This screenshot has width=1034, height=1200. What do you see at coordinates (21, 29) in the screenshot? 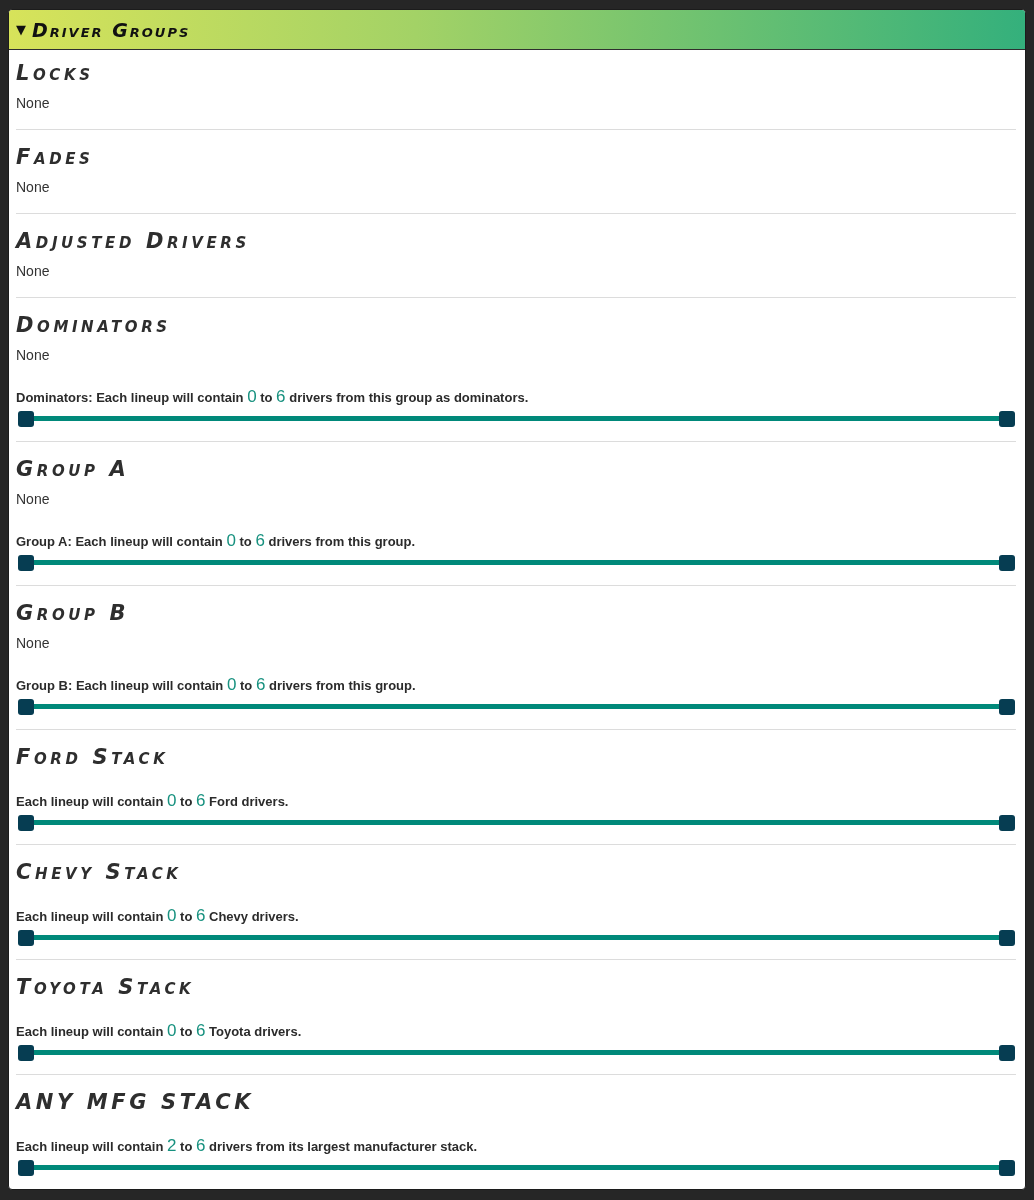
I see `caret-icon: ▼` at bounding box center [21, 29].